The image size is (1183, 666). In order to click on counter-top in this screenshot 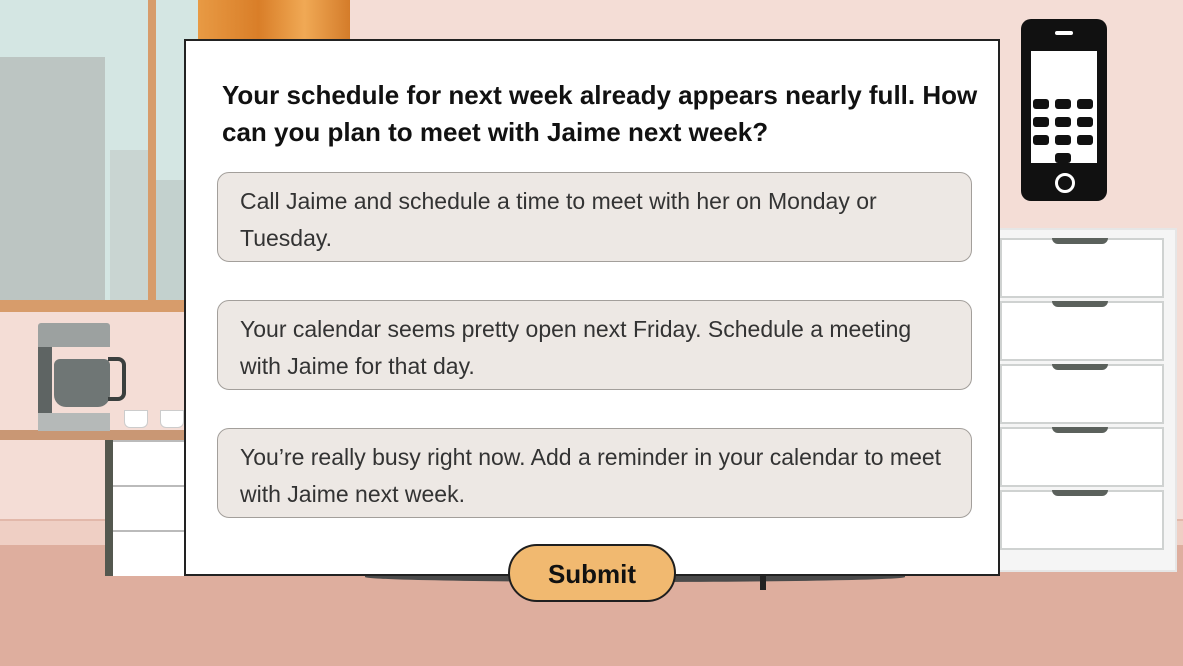, I will do `click(100, 435)`.